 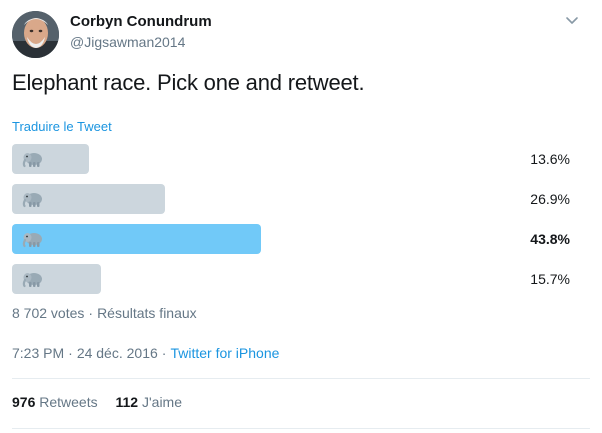 What do you see at coordinates (162, 402) in the screenshot?
I see `likes-label: J'aime` at bounding box center [162, 402].